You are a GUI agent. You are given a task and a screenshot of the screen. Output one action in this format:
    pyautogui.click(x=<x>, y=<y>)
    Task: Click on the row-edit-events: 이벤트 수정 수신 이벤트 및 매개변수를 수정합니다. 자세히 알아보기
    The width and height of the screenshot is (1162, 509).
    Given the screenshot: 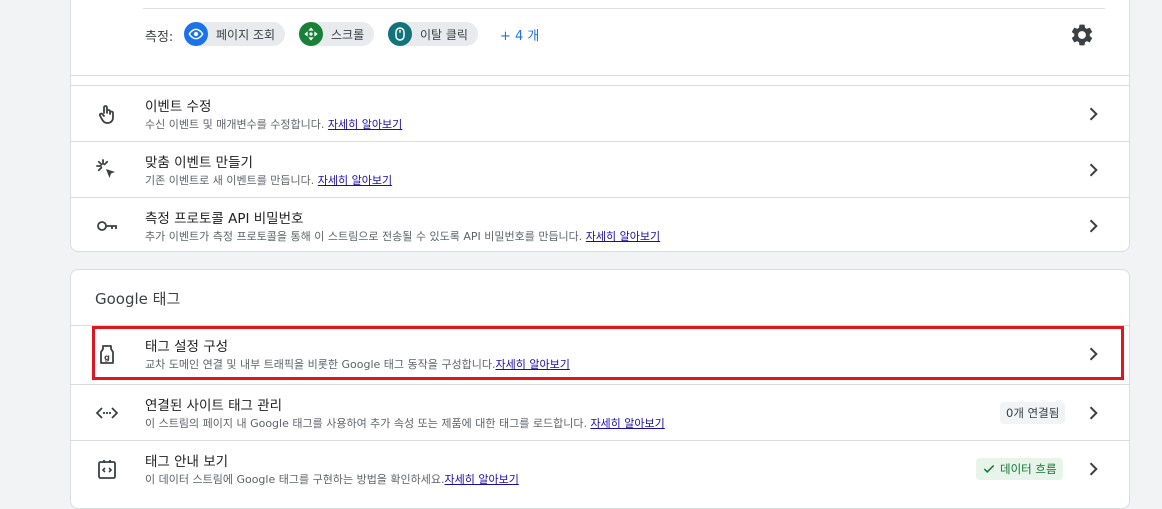 What is the action you would take?
    pyautogui.click(x=600, y=113)
    